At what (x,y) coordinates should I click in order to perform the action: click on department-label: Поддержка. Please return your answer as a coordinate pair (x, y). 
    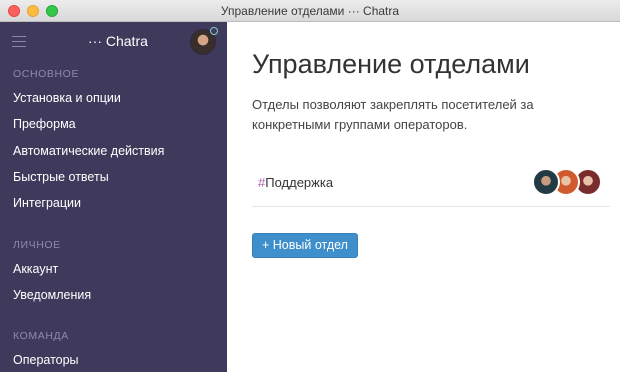
    Looking at the image, I should click on (299, 182).